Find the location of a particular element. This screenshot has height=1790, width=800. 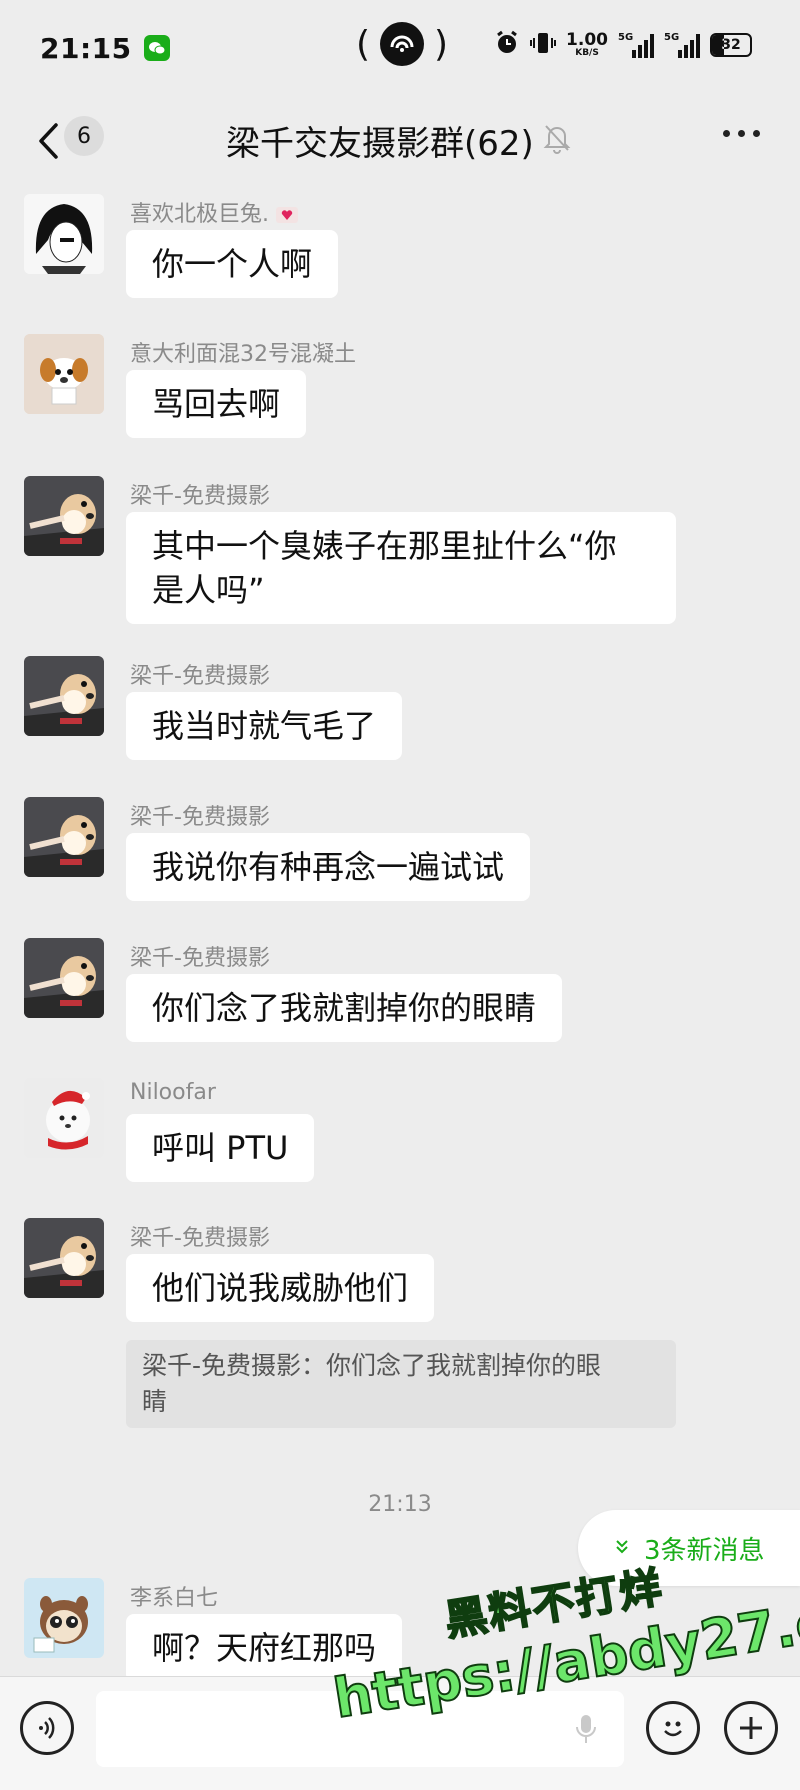

message-bubble: 其中一个臭婊子在那里扯什么“你 是人吗” is located at coordinates (401, 568).